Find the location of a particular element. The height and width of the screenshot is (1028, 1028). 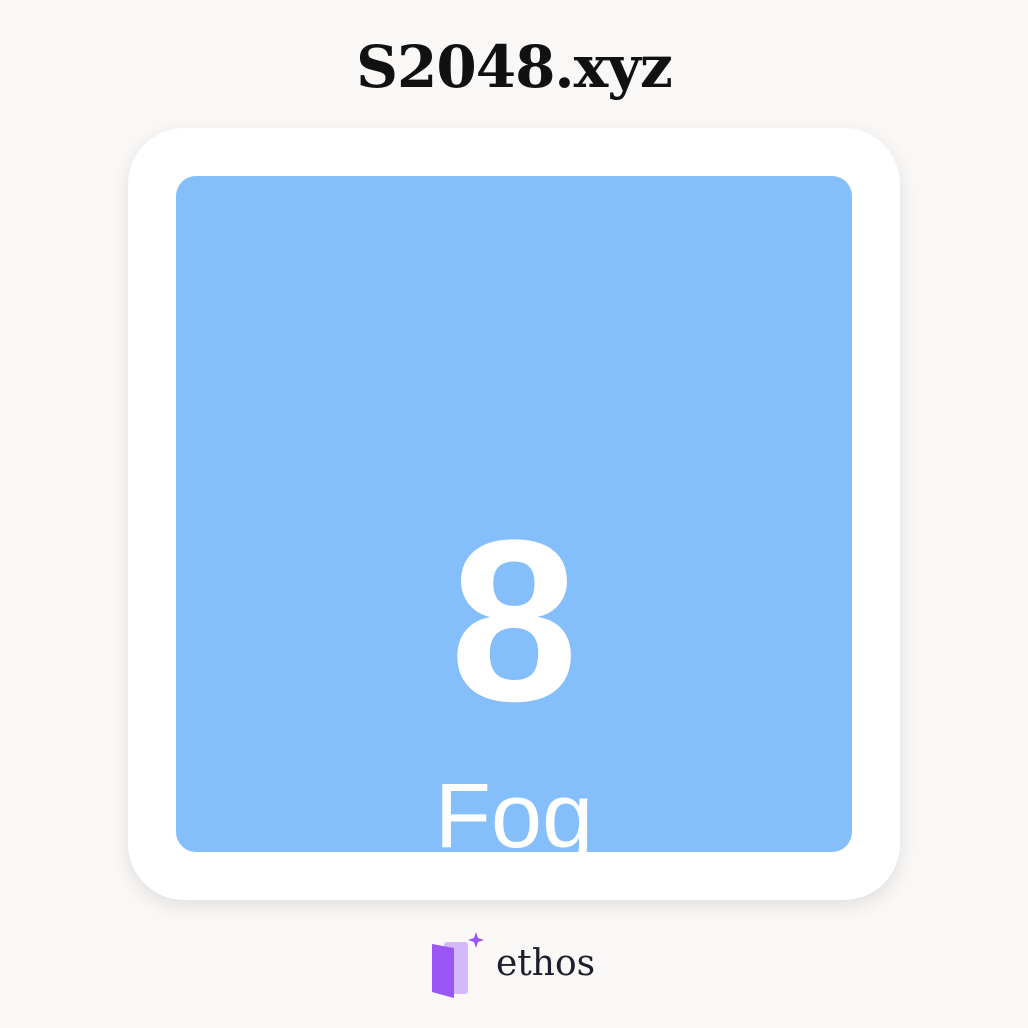

book-sparkle-icon is located at coordinates (459, 964).